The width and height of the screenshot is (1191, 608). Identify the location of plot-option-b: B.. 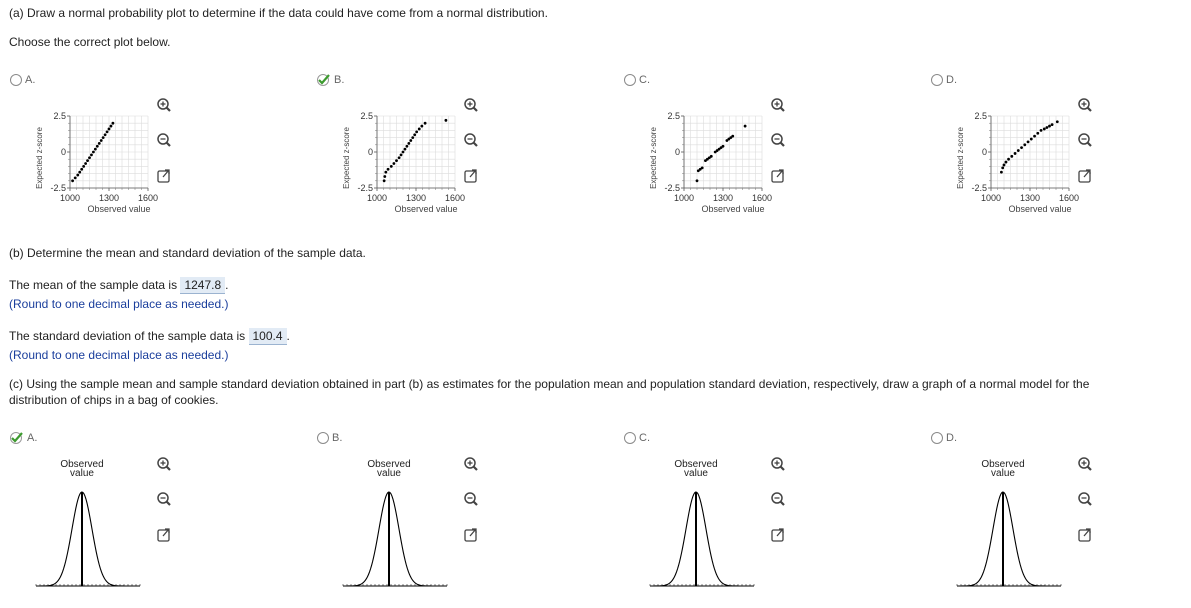
(330, 80).